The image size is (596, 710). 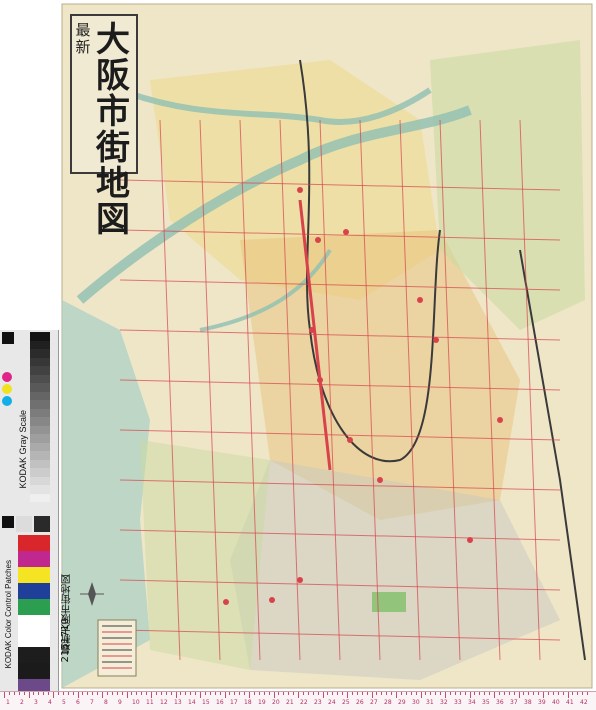 What do you see at coordinates (374, 702) in the screenshot?
I see `ruler-number: 27` at bounding box center [374, 702].